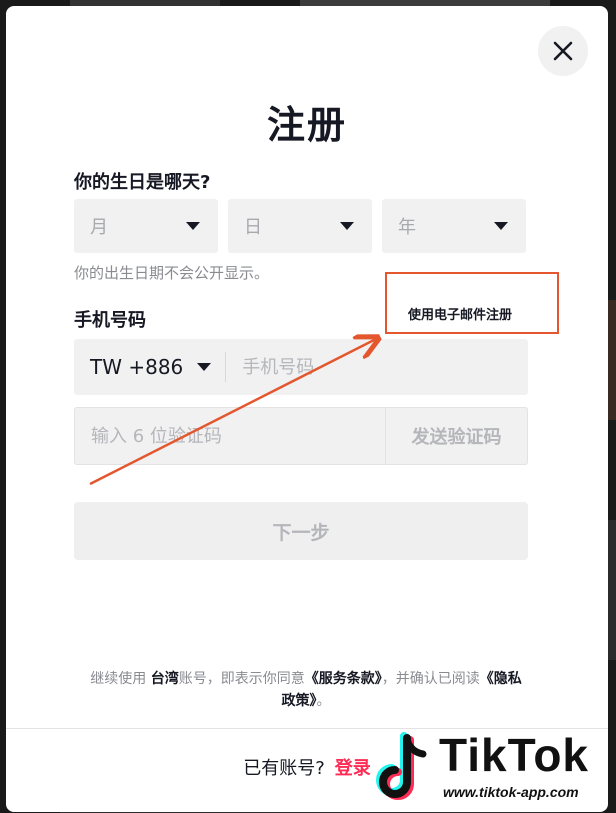 The width and height of the screenshot is (616, 813). I want to click on email-signup-link: 使用电子邮件注册, so click(460, 313).